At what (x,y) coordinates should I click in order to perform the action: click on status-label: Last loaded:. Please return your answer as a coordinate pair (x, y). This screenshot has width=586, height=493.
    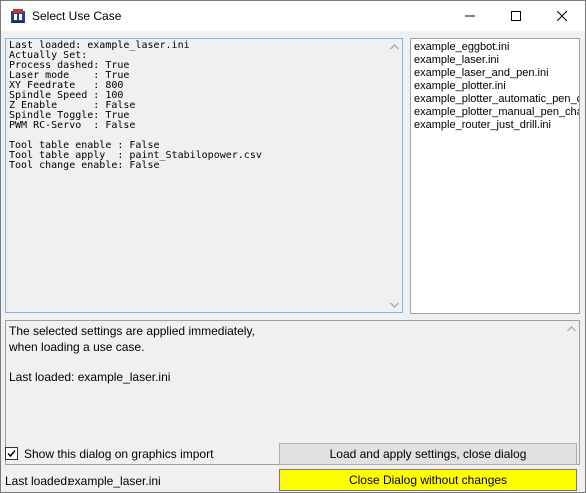
    Looking at the image, I should click on (38, 481).